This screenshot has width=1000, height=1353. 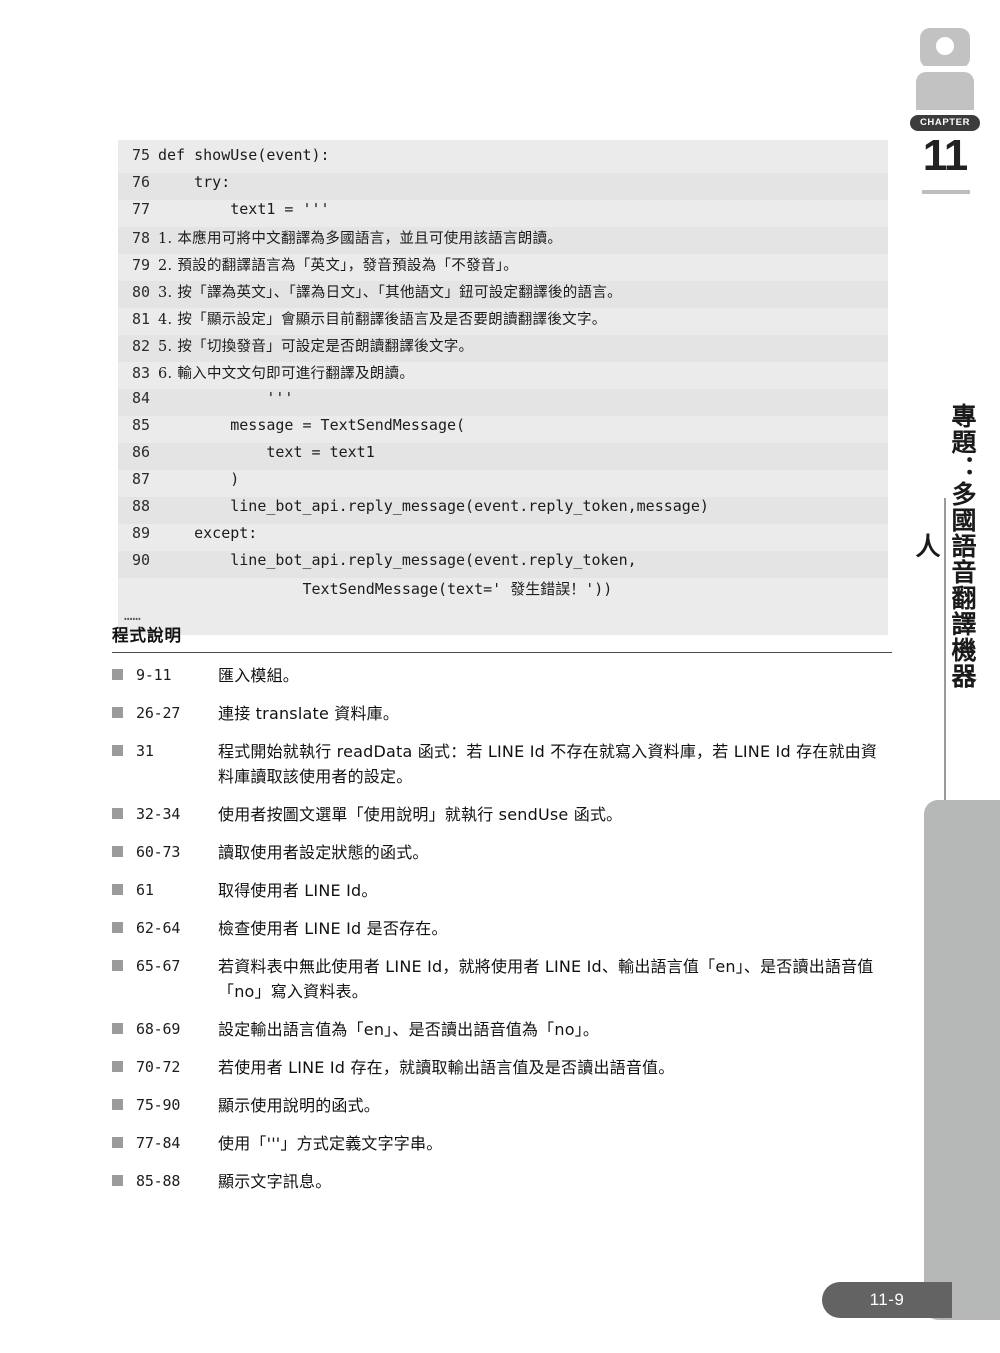 What do you see at coordinates (259, 675) in the screenshot?
I see `explanation-description: 匯入模組。` at bounding box center [259, 675].